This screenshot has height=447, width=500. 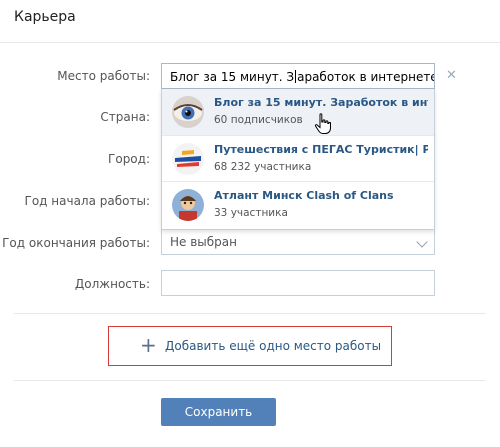 What do you see at coordinates (76, 243) in the screenshot?
I see `end-year-label: Год окончания работы:` at bounding box center [76, 243].